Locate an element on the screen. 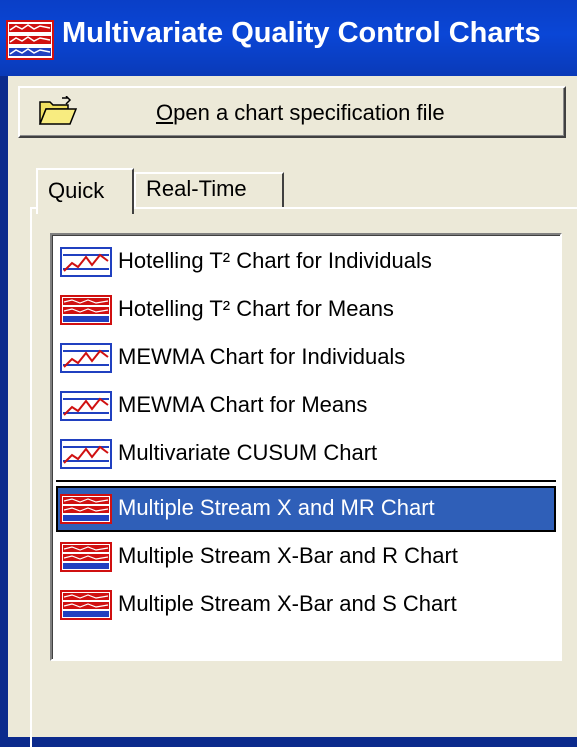 The width and height of the screenshot is (577, 747). list-item: Multivariate CUSUM Chart is located at coordinates (306, 454).